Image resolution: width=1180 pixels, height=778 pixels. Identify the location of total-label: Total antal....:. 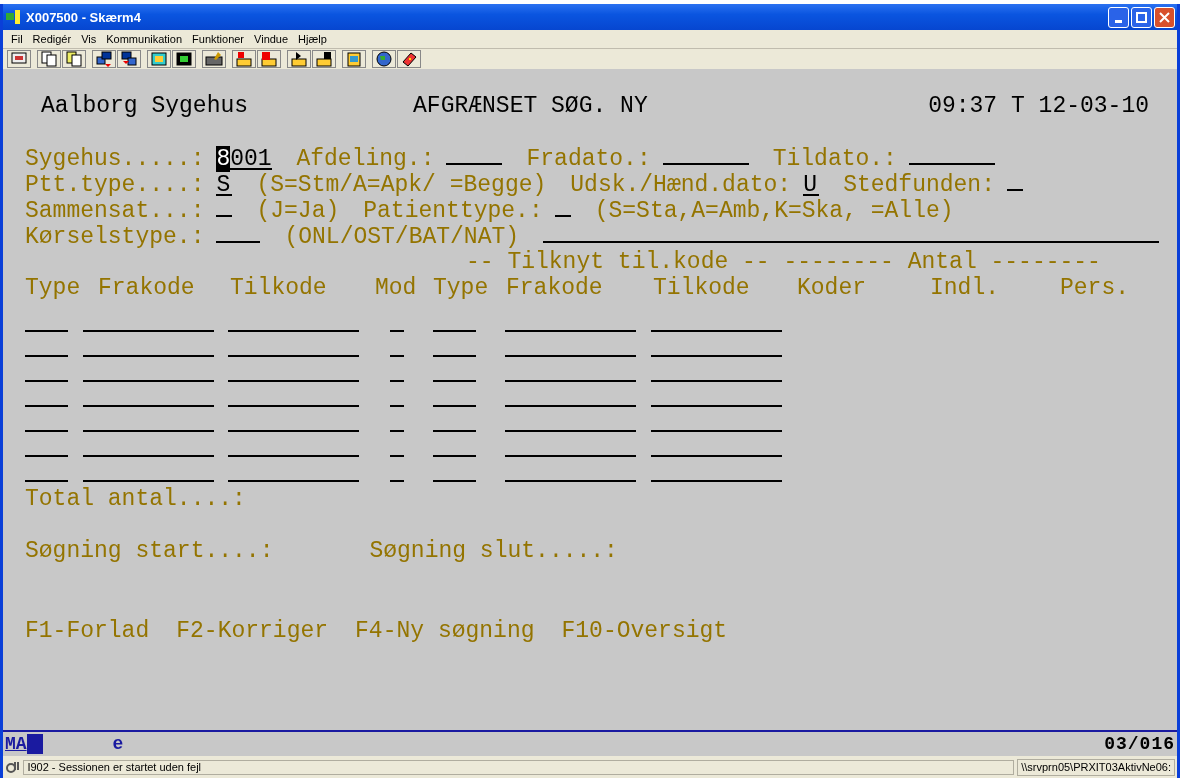
(136, 499).